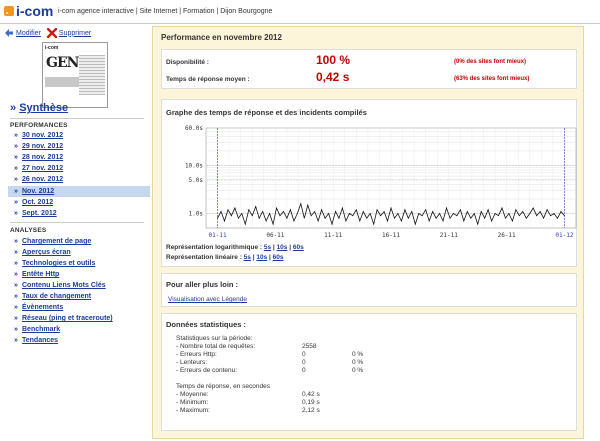 Image resolution: width=600 pixels, height=441 pixels. Describe the element at coordinates (333, 235) in the screenshot. I see `x-tick-label: 11-11` at that location.